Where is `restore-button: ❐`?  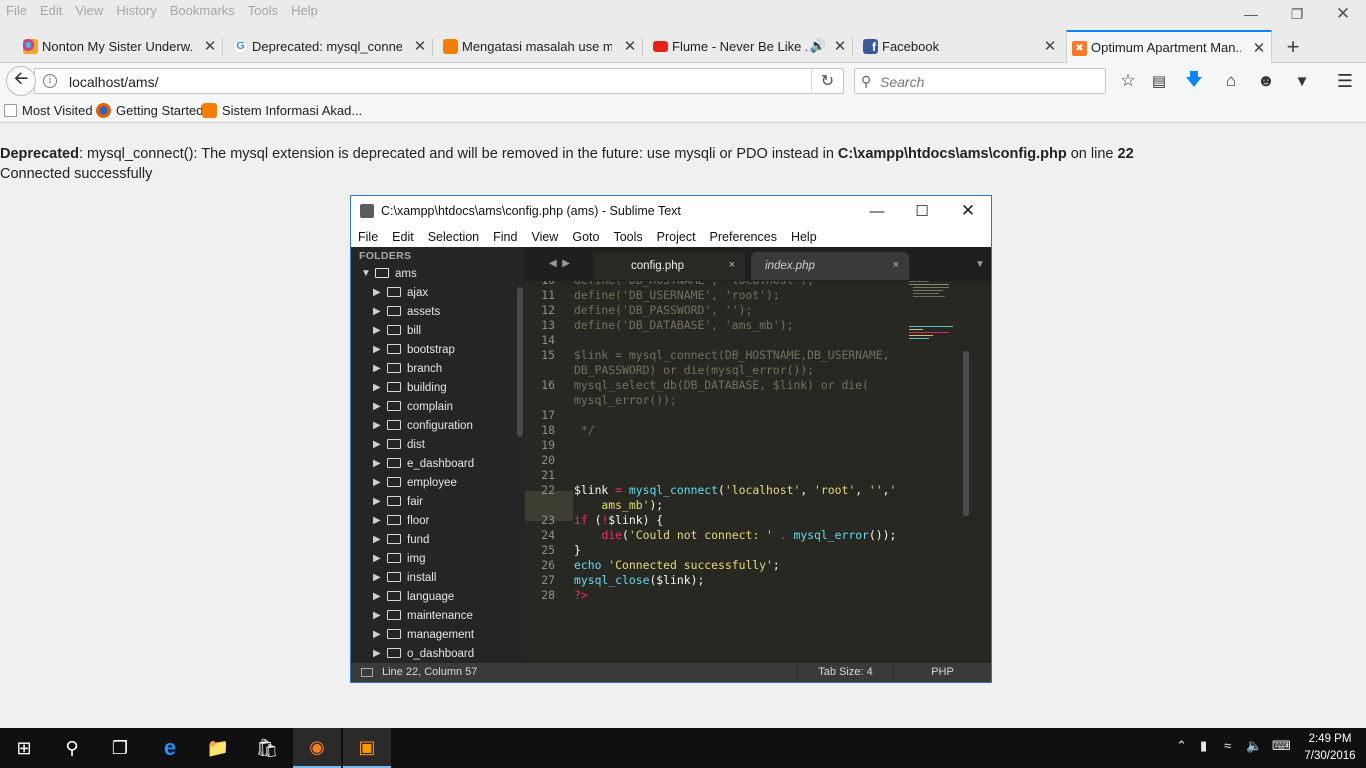 restore-button: ❐ is located at coordinates (1297, 14).